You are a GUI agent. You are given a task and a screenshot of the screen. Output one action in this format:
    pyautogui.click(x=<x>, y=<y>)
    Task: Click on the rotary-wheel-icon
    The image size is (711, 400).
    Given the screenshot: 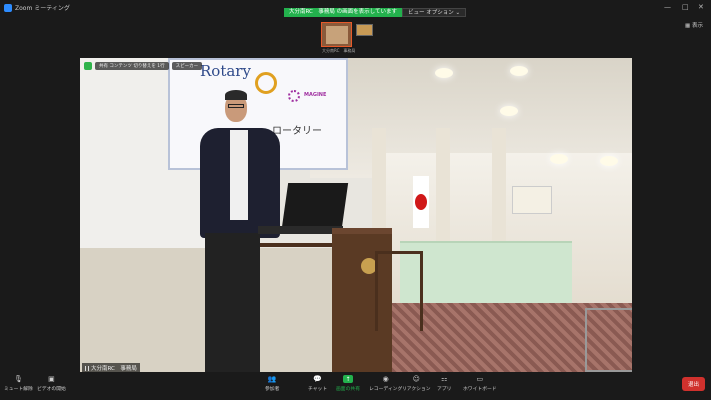 What is the action you would take?
    pyautogui.click(x=266, y=83)
    